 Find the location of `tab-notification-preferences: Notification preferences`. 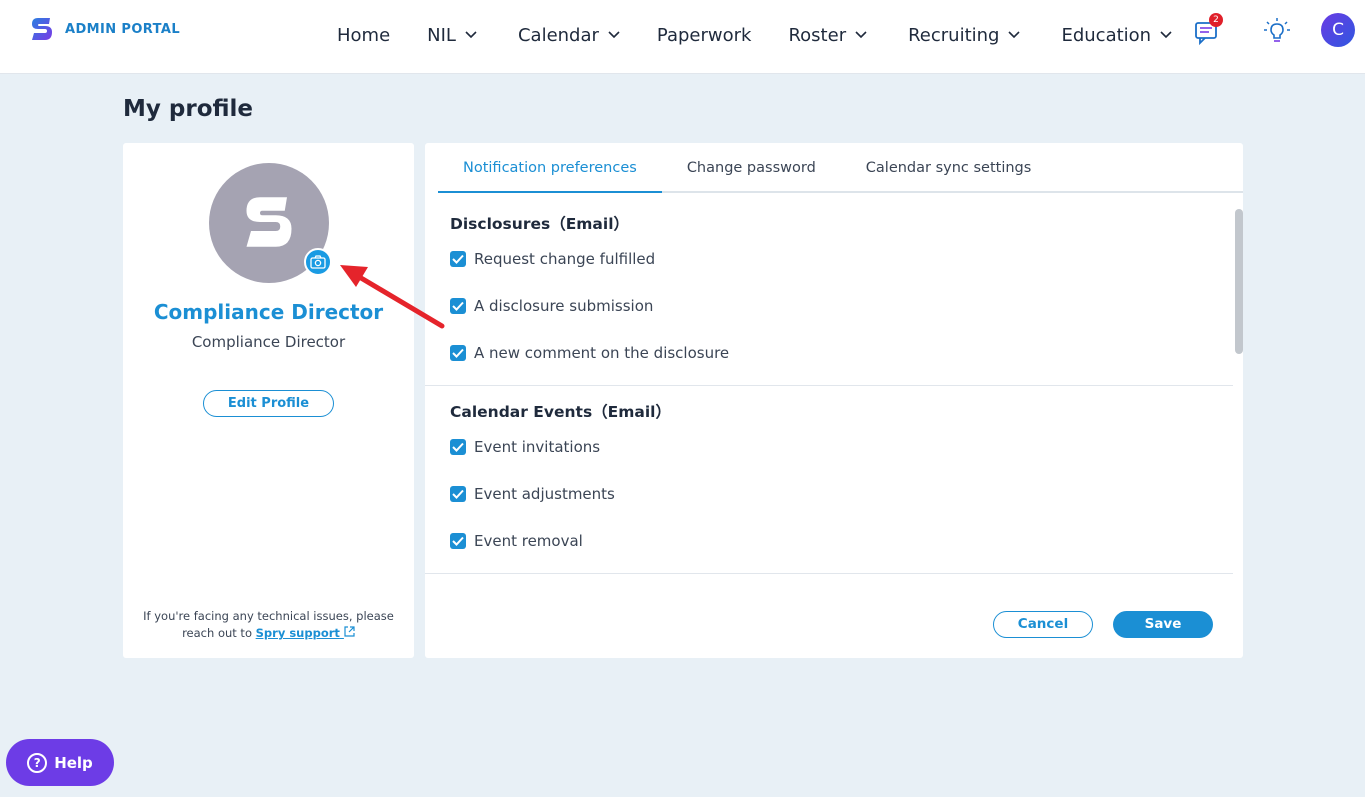

tab-notification-preferences: Notification preferences is located at coordinates (550, 168).